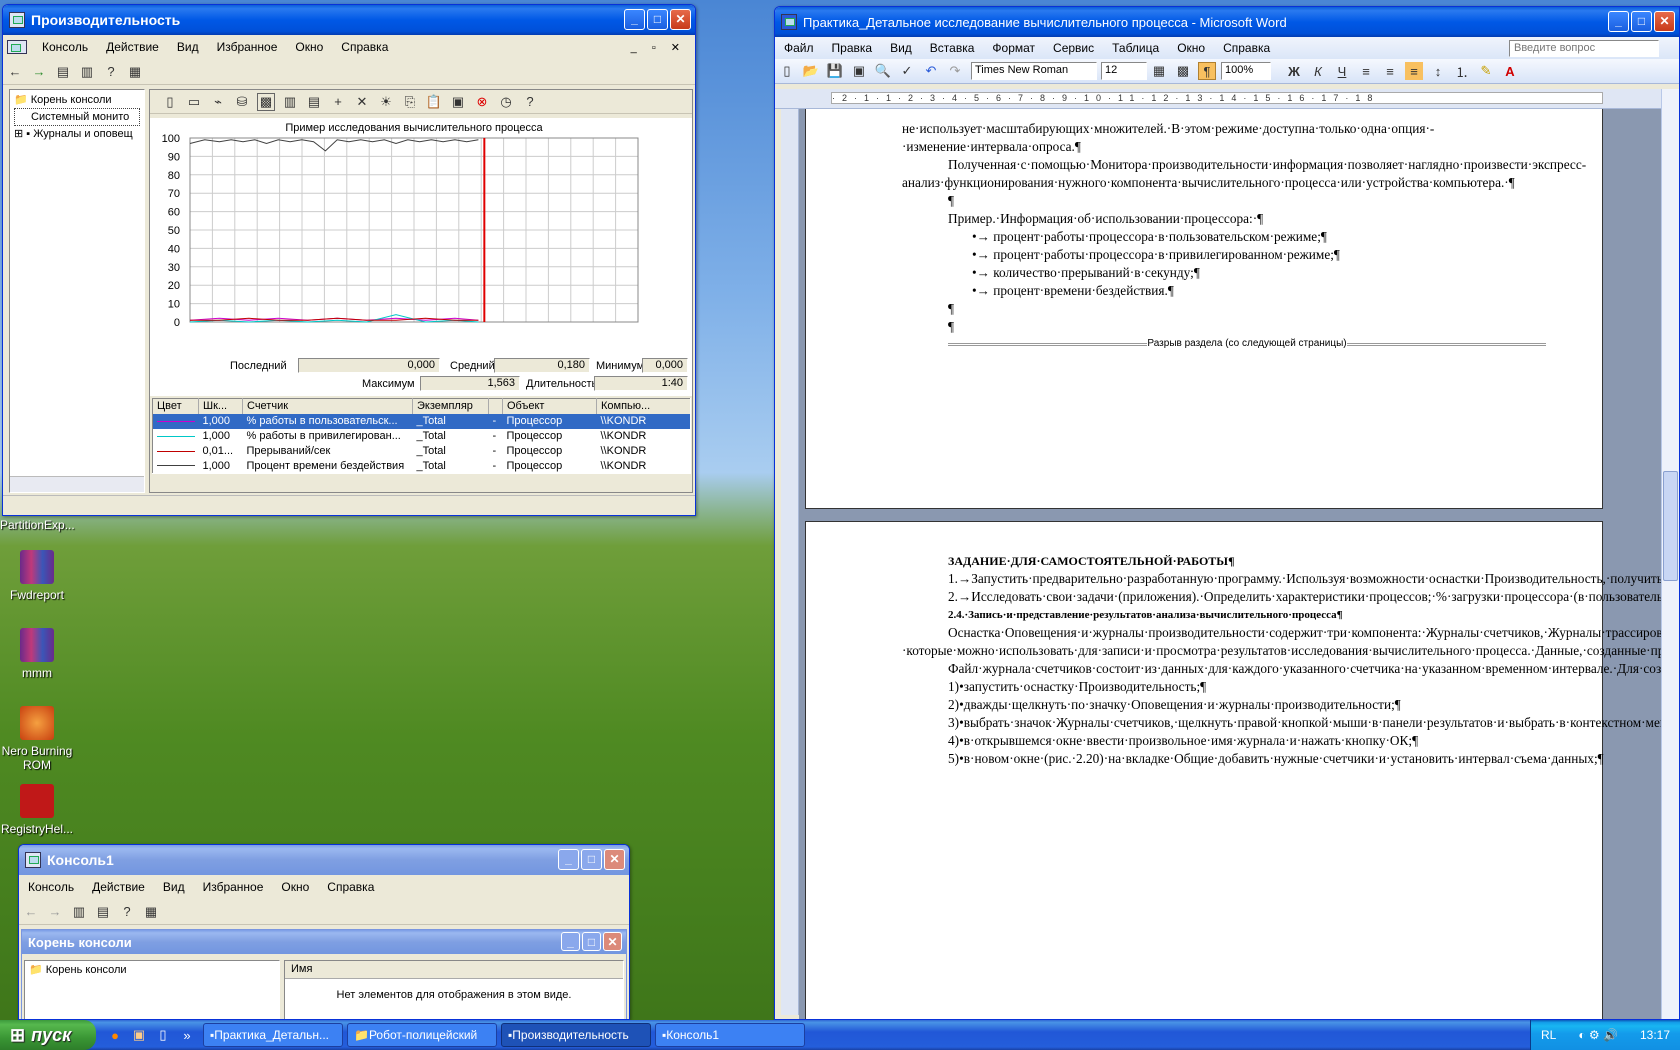 The height and width of the screenshot is (1050, 1680). Describe the element at coordinates (1073, 48) in the screenshot. I see `menu-tools: Сервис` at that location.